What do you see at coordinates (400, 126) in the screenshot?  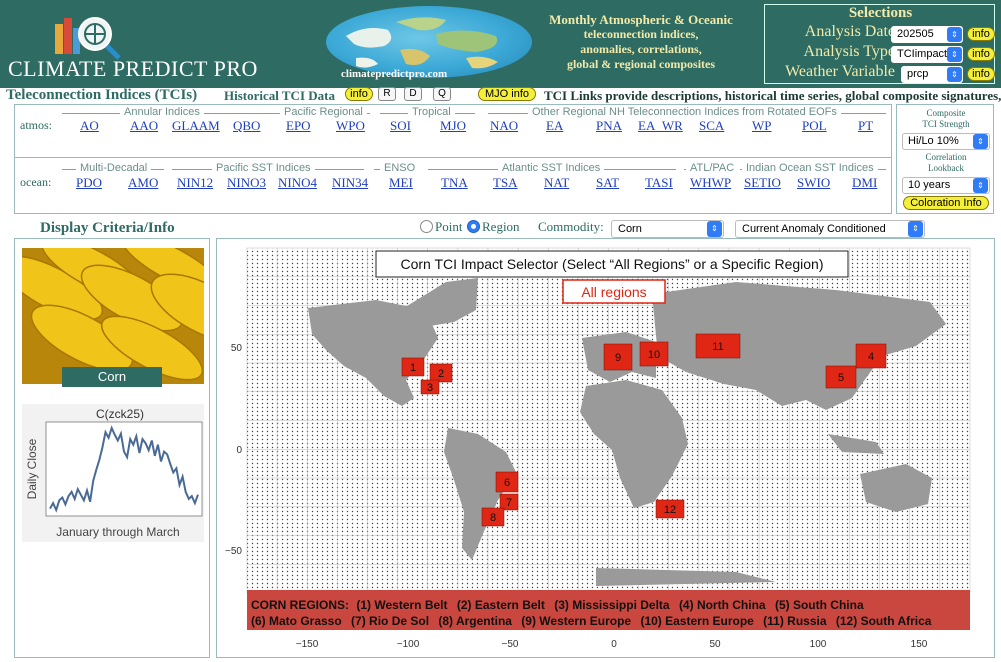 I see `index-soi: SOI` at bounding box center [400, 126].